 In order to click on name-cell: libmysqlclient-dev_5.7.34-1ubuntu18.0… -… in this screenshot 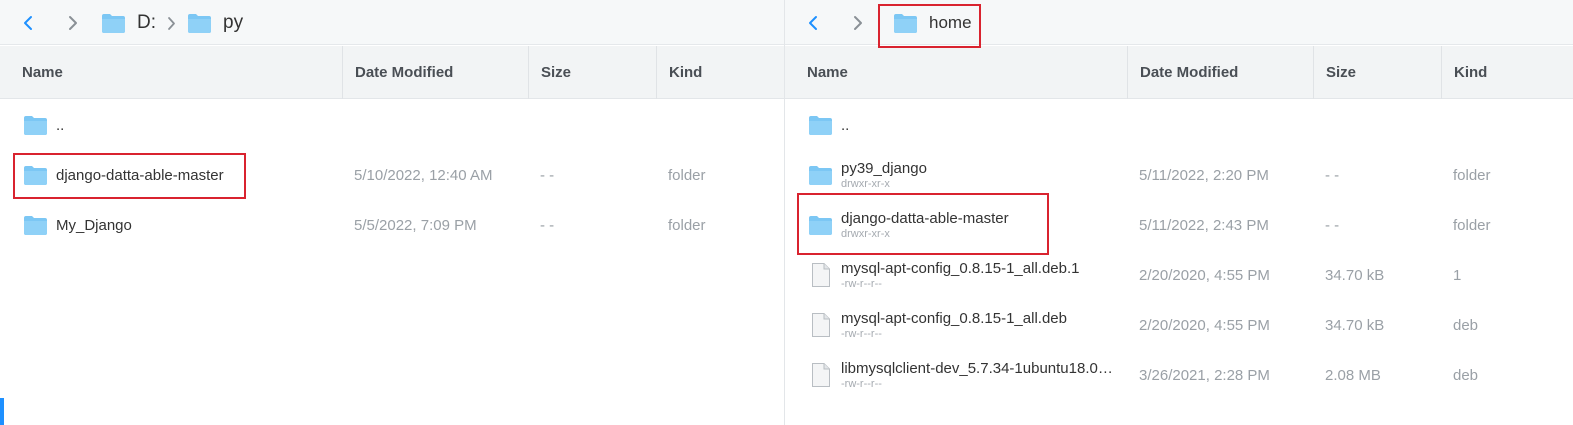, I will do `click(962, 375)`.